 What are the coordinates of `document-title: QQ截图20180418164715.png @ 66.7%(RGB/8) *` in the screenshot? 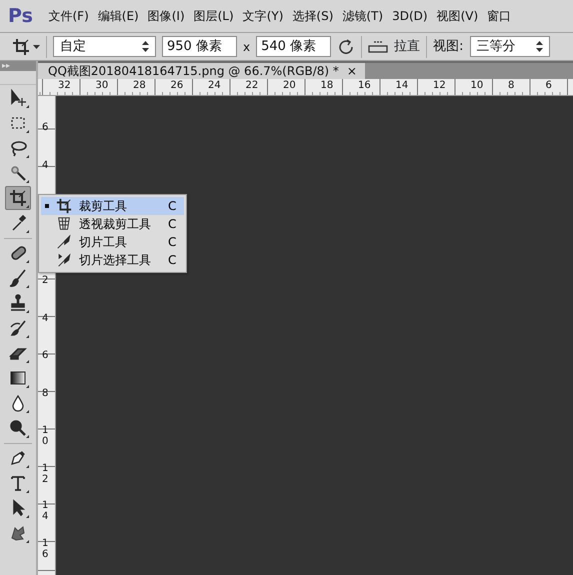 It's located at (193, 71).